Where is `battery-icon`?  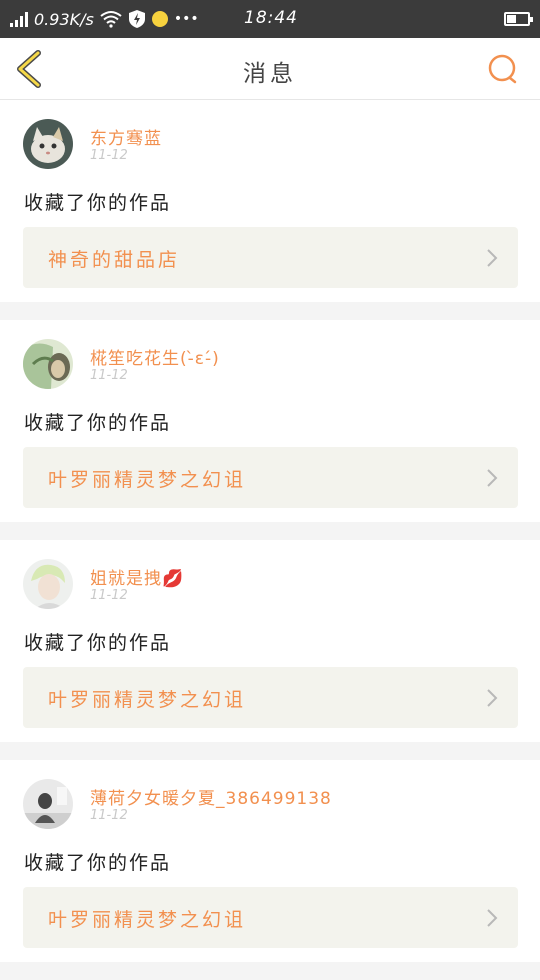 battery-icon is located at coordinates (518, 19).